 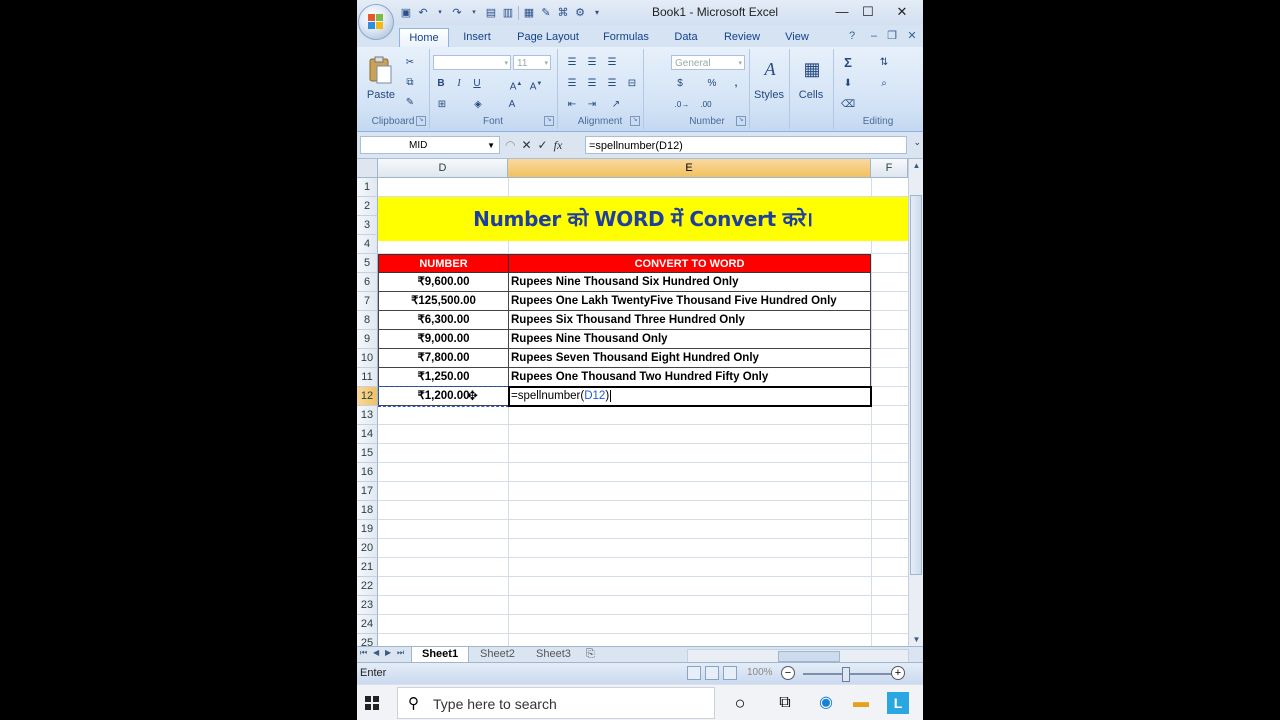 What do you see at coordinates (592, 84) in the screenshot?
I see `align-center-icon: ☰` at bounding box center [592, 84].